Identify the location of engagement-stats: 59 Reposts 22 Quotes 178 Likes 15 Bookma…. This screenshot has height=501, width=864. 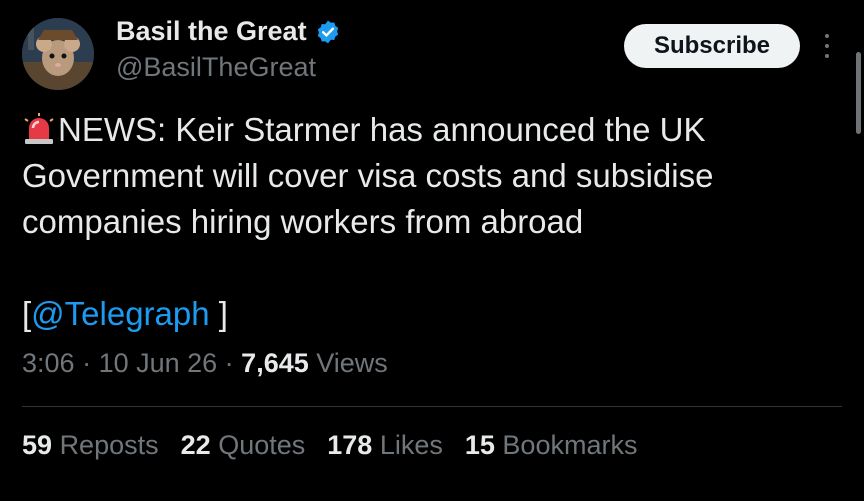
(329, 445).